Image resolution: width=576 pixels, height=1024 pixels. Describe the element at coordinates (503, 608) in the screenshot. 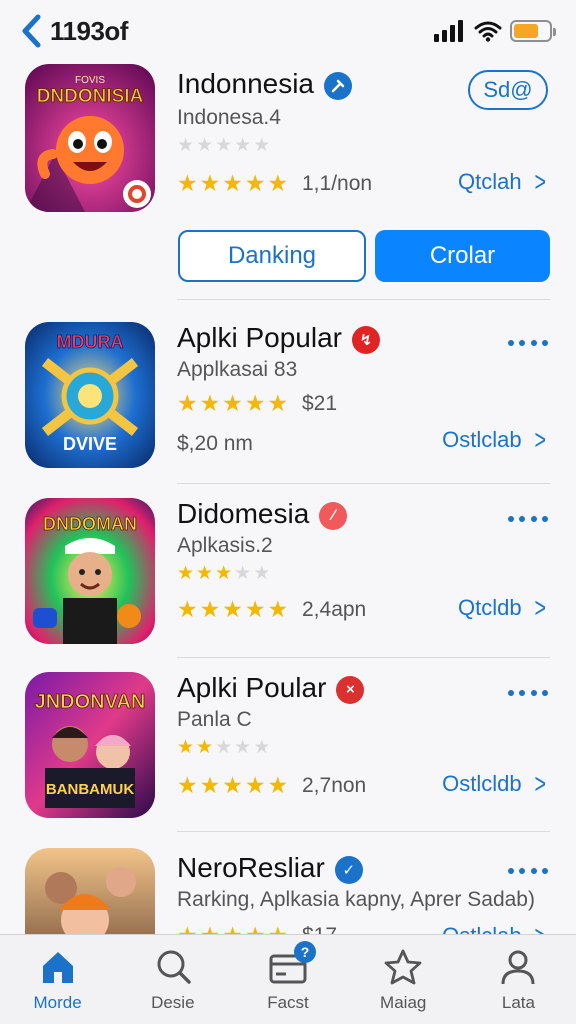

I see `get-link: Qtcldb >` at that location.